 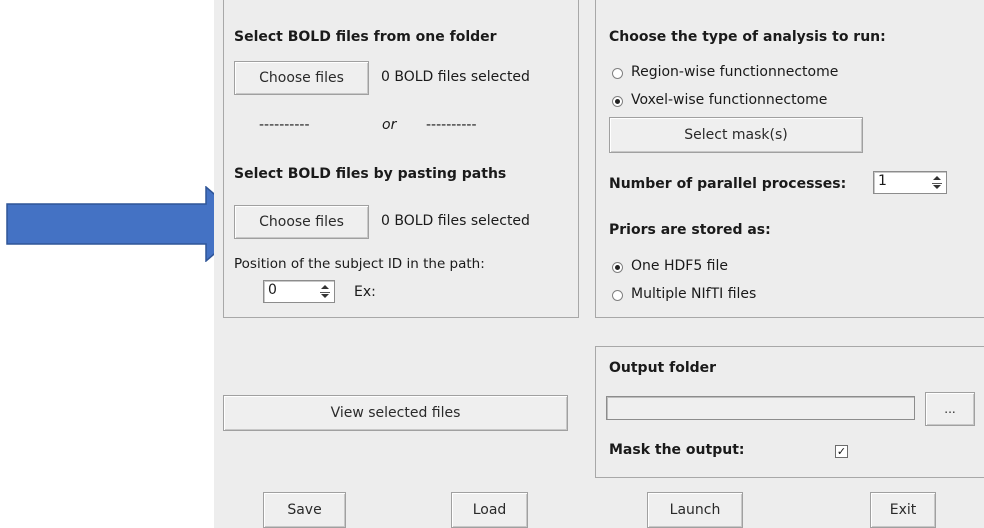 I want to click on priors-title: Priors are stored as:, so click(x=690, y=230).